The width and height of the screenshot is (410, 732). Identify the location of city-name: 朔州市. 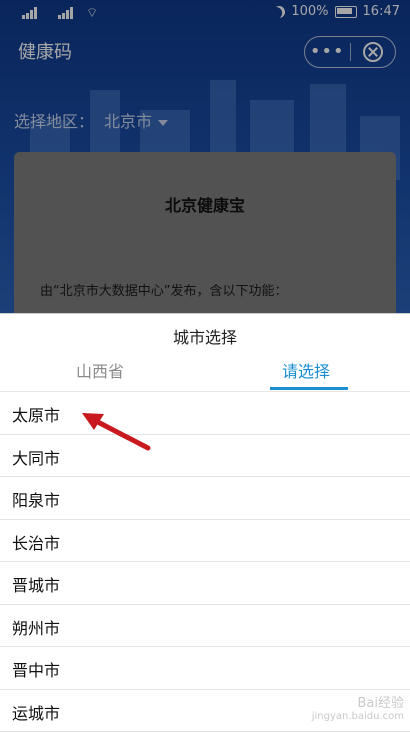
(36, 627).